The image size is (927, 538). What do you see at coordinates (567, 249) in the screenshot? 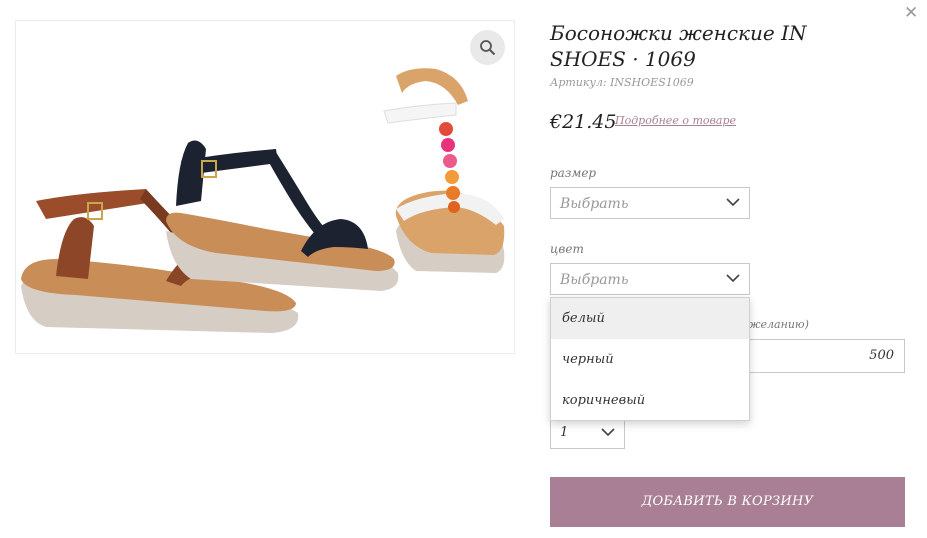
I see `color-label: цвет` at bounding box center [567, 249].